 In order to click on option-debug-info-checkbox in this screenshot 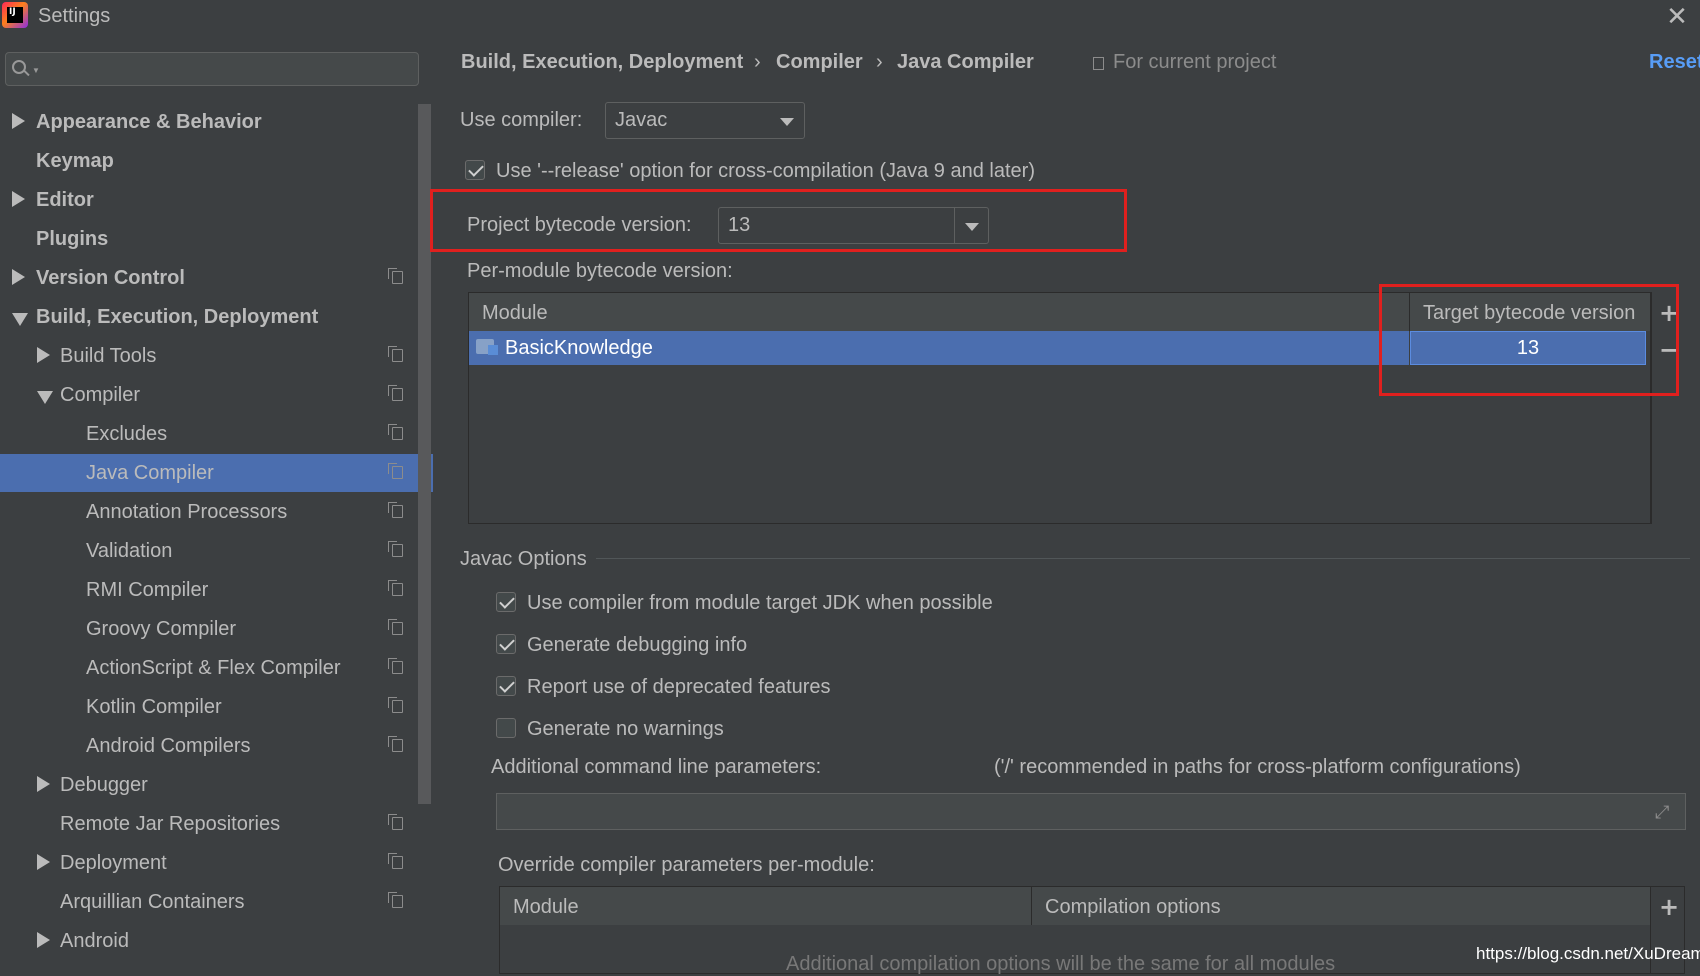, I will do `click(506, 644)`.